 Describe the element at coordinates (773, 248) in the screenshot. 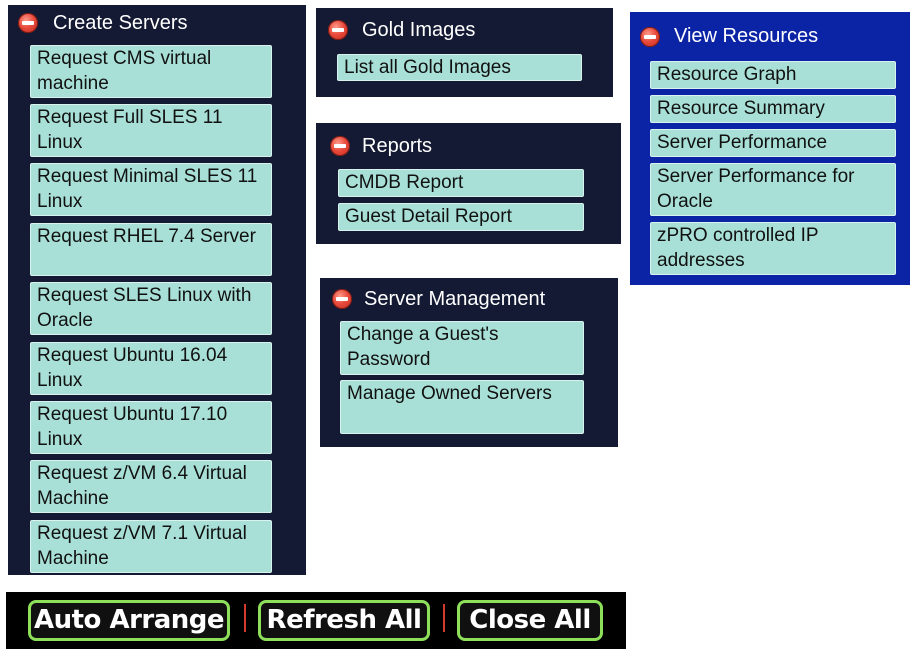

I see `menu-item-zpro-ip-addresses: zPRO controlled IP addresses` at that location.